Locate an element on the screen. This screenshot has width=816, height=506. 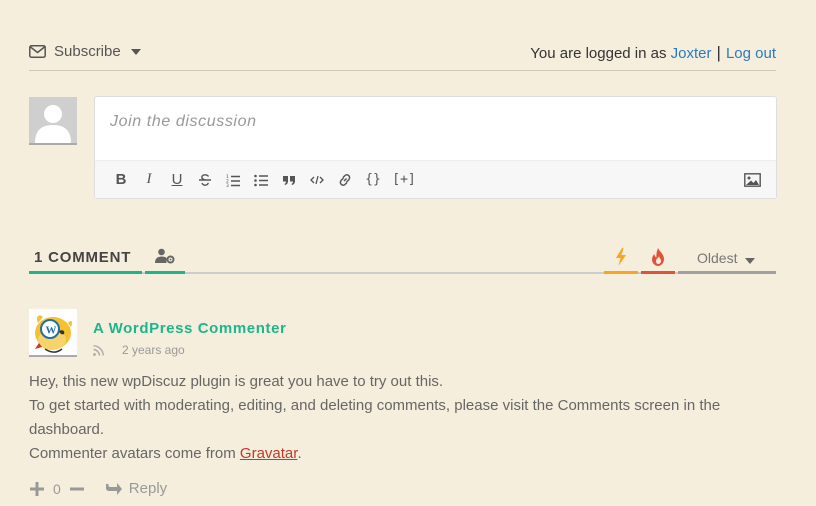
sort-order-dropdown: Oldest is located at coordinates (727, 258).